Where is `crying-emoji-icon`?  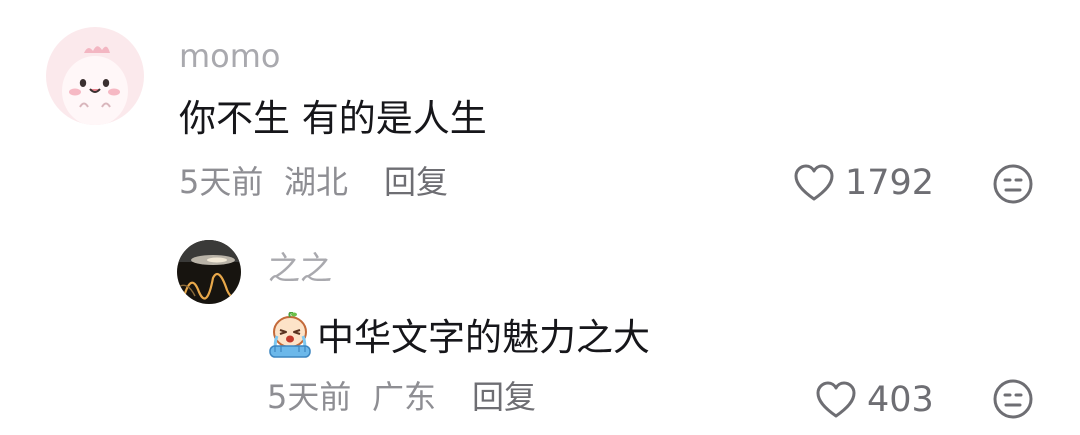 crying-emoji-icon is located at coordinates (290, 337).